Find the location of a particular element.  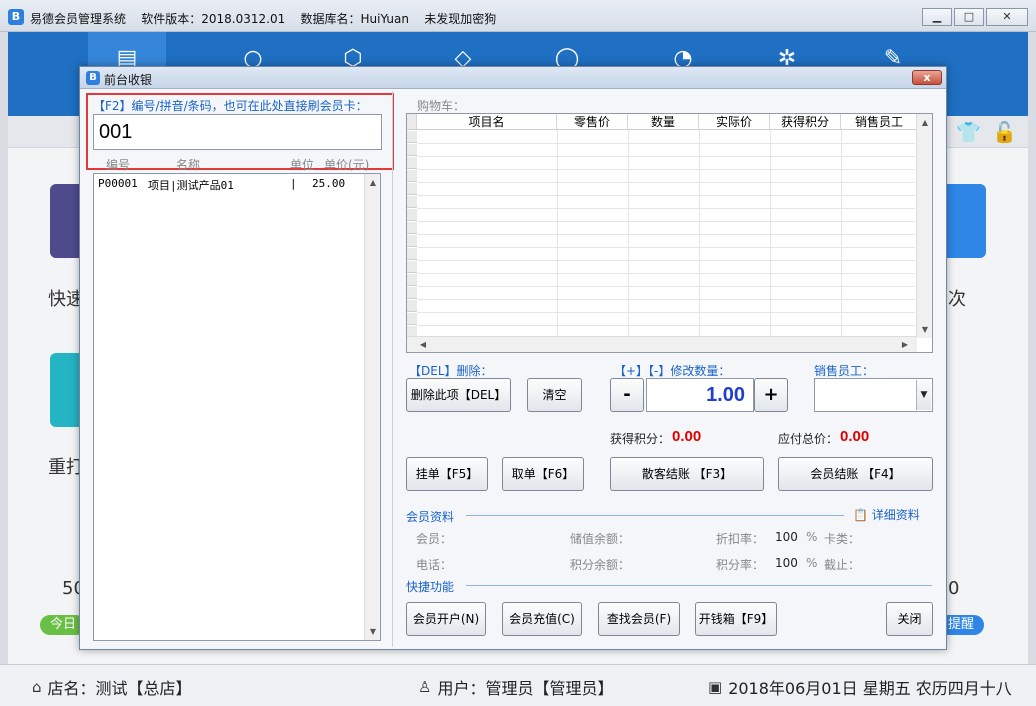

lock-icon: 🔓 is located at coordinates (1004, 132).